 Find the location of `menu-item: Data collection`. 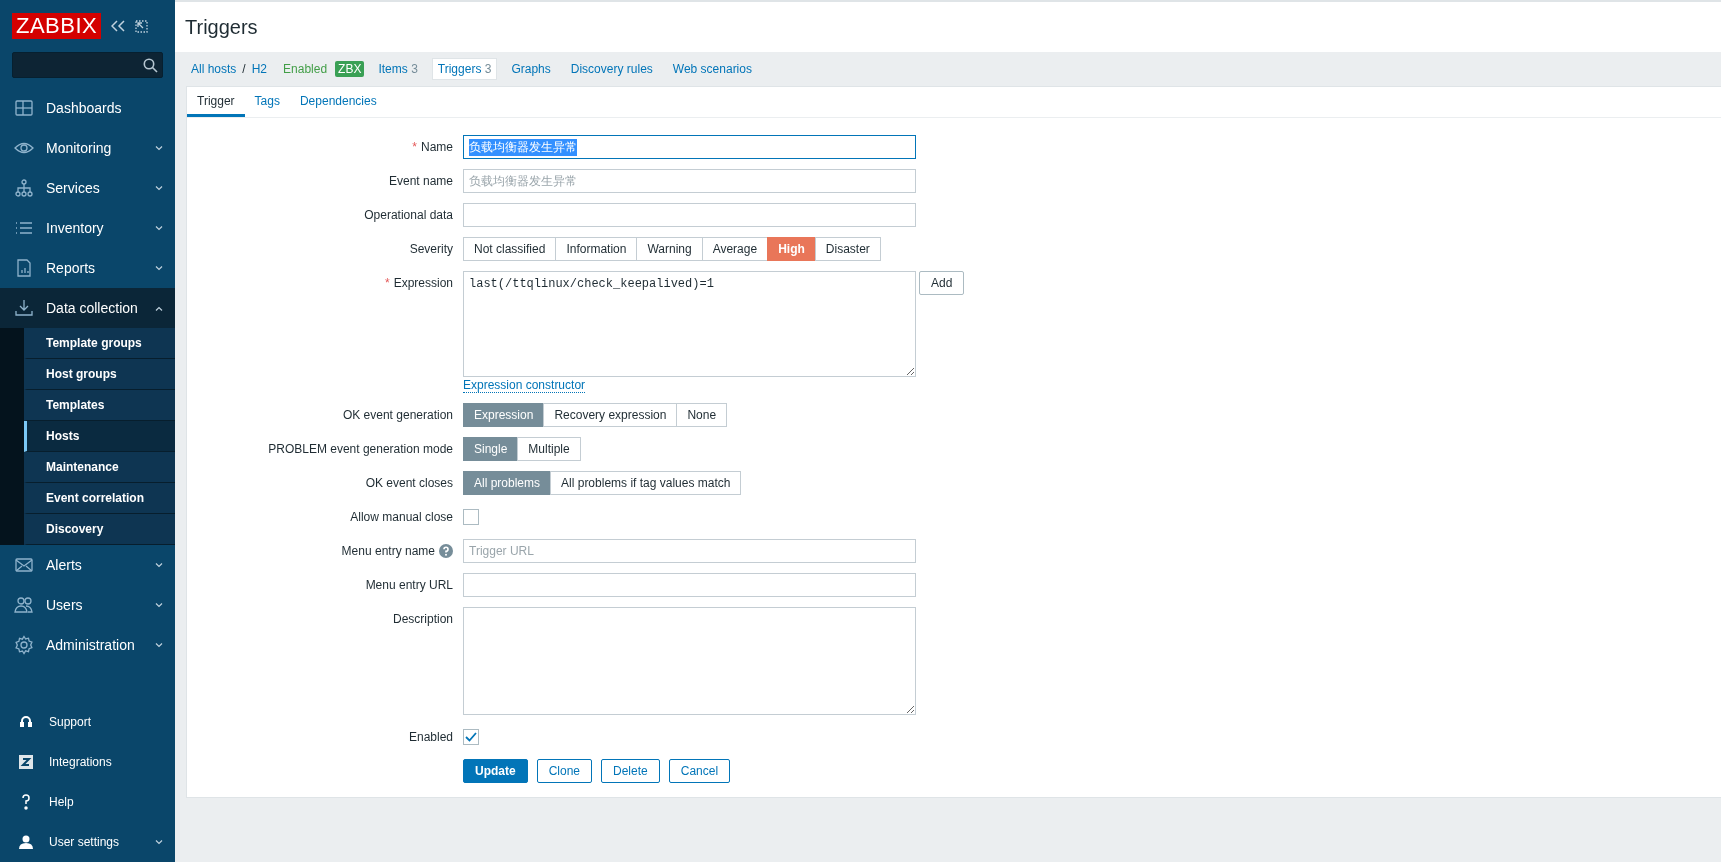

menu-item: Data collection is located at coordinates (87, 308).